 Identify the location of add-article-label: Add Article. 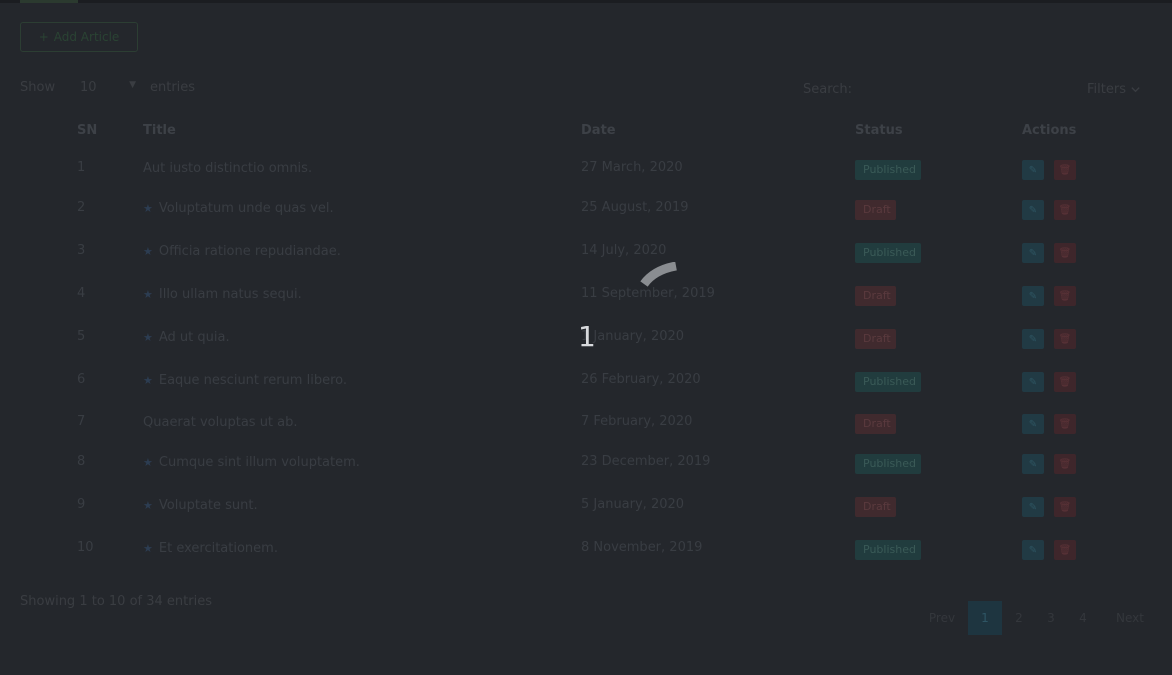
(86, 37).